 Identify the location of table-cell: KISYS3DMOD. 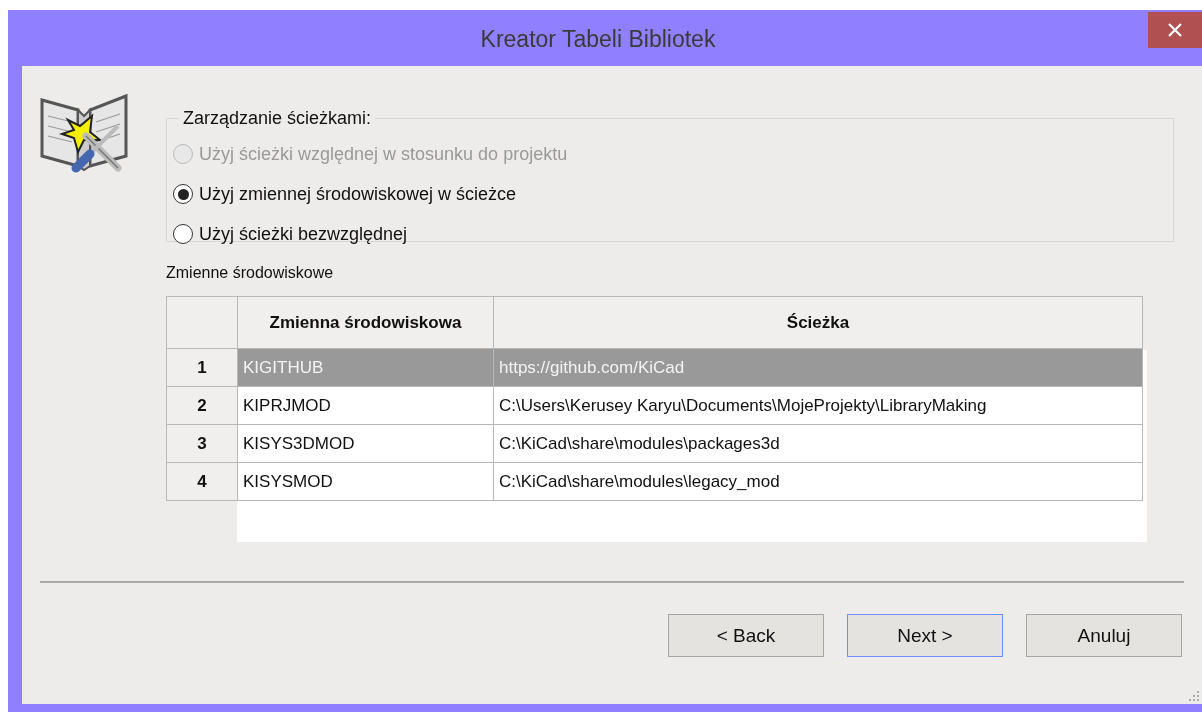
(365, 443).